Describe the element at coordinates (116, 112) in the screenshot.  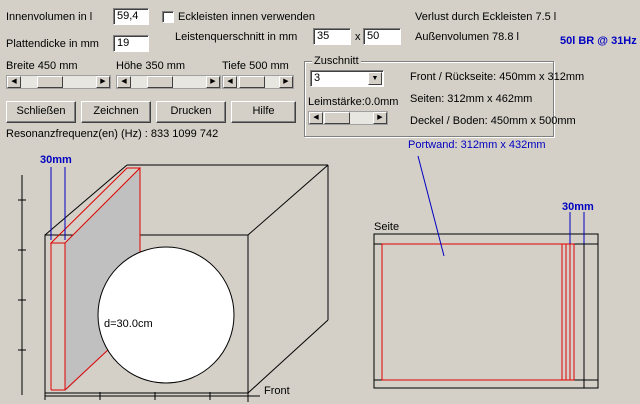
I see `zeichnen-button: Zeichnen` at that location.